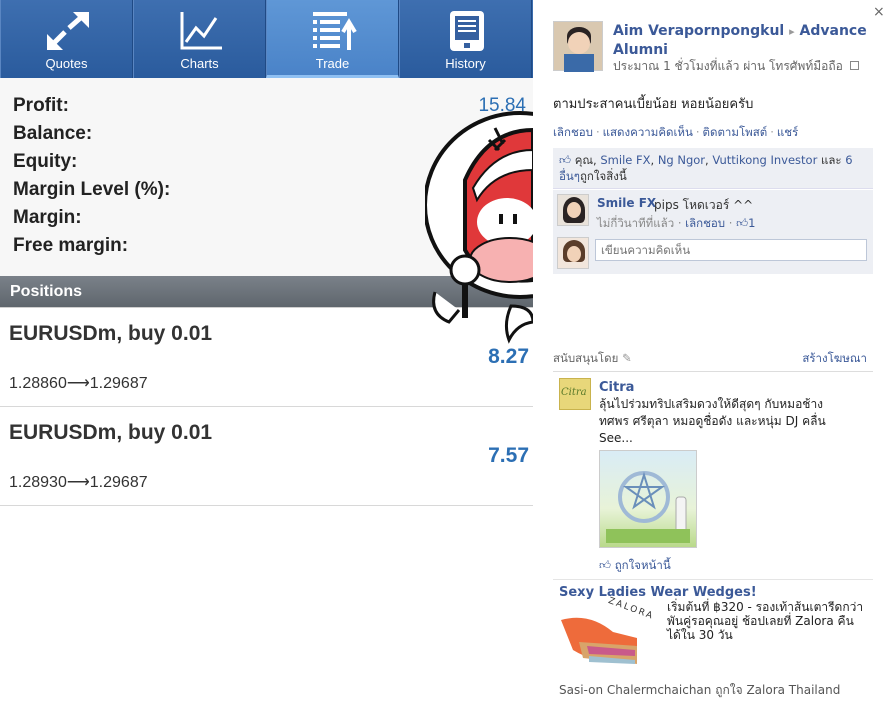 This screenshot has width=893, height=703. What do you see at coordinates (625, 160) in the screenshot?
I see `liker-link: Smile FX` at bounding box center [625, 160].